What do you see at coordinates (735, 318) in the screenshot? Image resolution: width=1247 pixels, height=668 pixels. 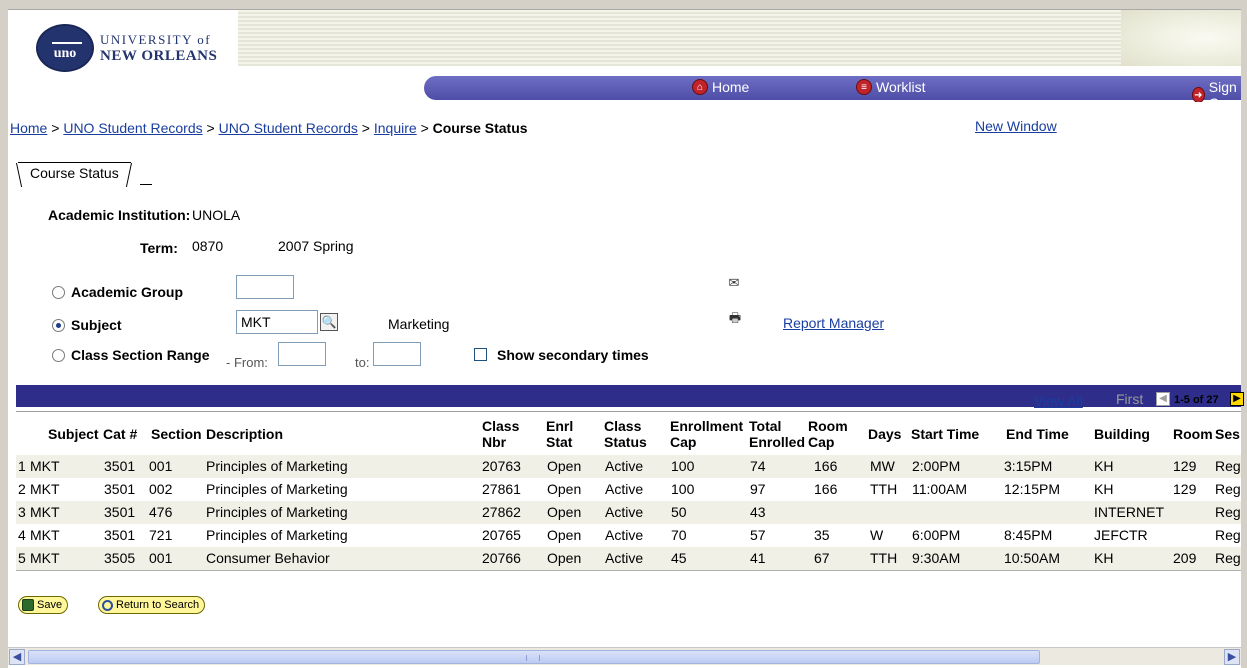 I see `print-icon: 🖶` at bounding box center [735, 318].